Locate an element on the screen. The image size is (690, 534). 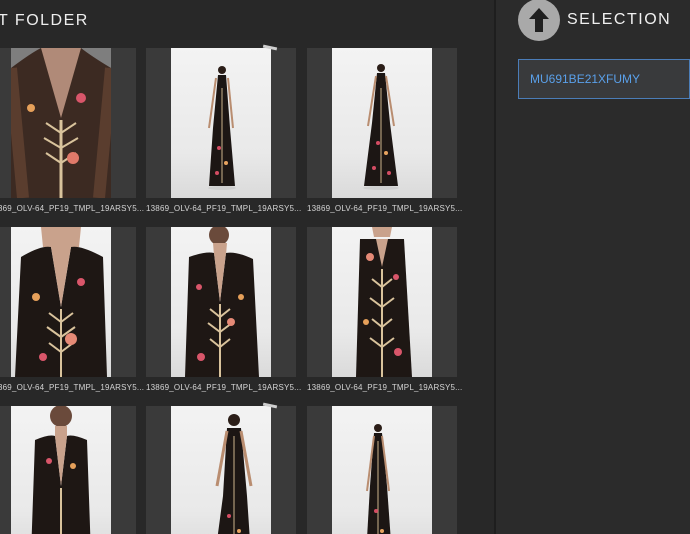
dress-upper-photo is located at coordinates (61, 302).